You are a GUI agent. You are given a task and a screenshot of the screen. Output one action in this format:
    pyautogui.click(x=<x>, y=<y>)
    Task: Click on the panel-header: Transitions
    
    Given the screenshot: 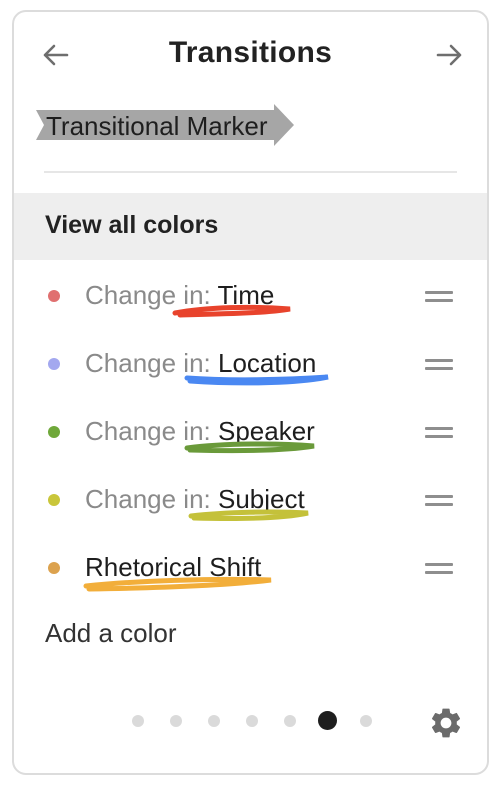 What is the action you would take?
    pyautogui.click(x=250, y=54)
    